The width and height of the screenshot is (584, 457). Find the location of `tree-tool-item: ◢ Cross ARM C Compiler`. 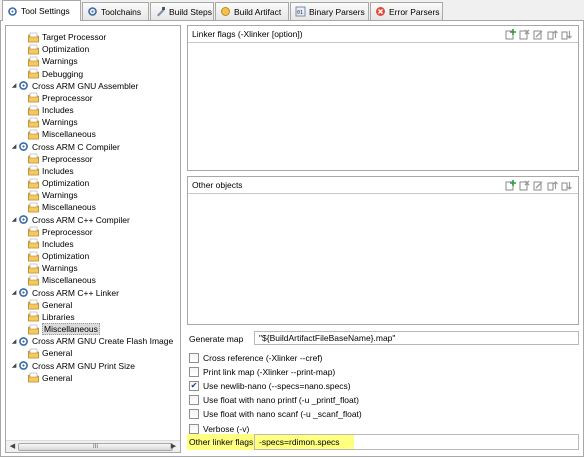

tree-tool-item: ◢ Cross ARM C Compiler is located at coordinates (65, 147).